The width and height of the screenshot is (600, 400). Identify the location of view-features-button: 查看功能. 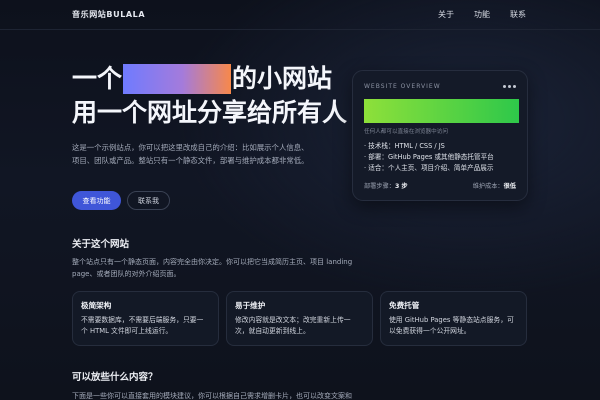
(96, 200).